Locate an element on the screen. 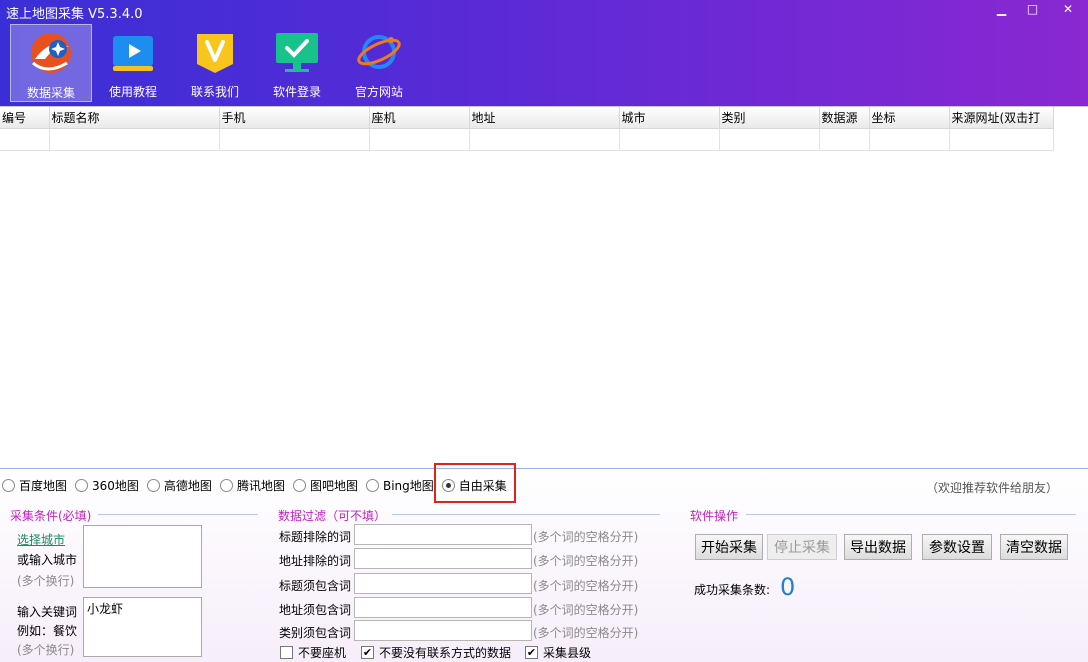 The image size is (1088, 662). column-header: 编号 is located at coordinates (25, 118).